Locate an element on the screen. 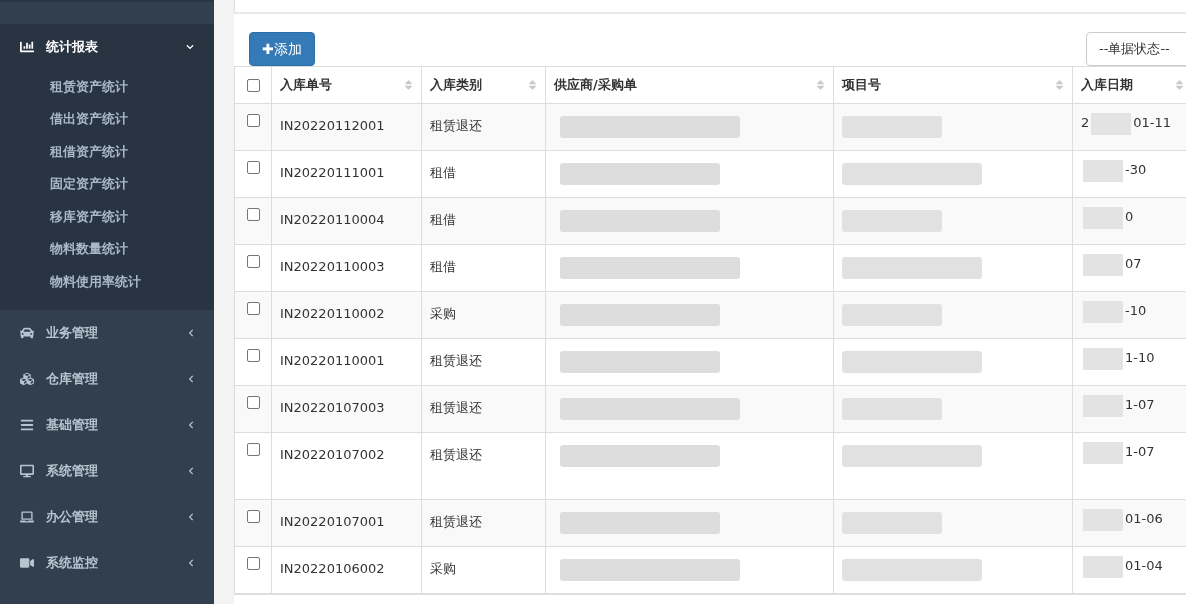  chevron-down-icon is located at coordinates (190, 47).